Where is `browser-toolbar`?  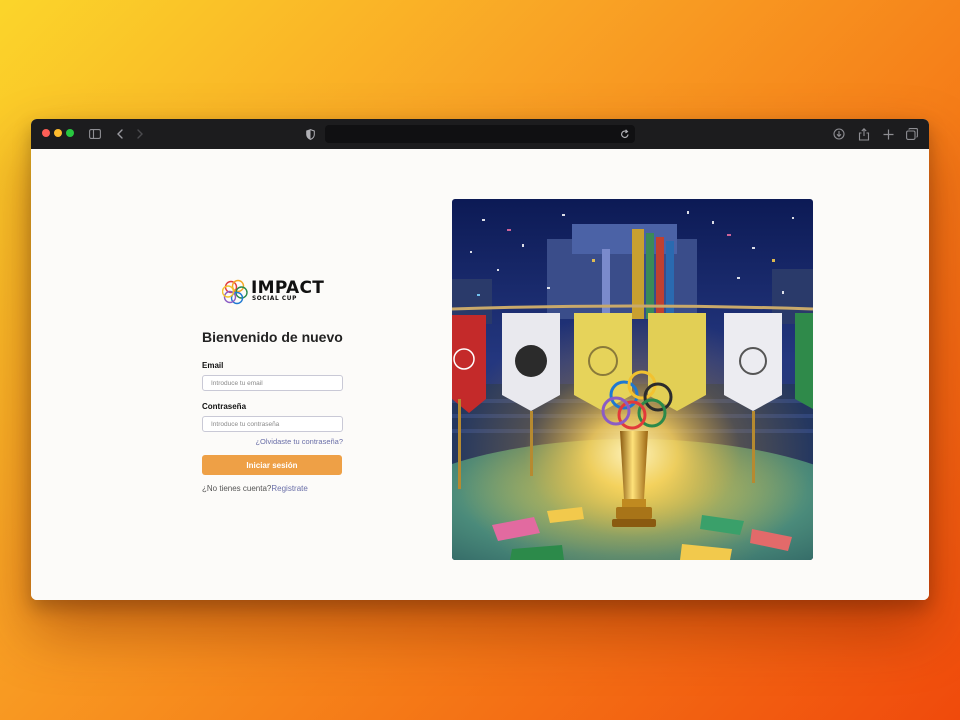
browser-toolbar is located at coordinates (480, 134).